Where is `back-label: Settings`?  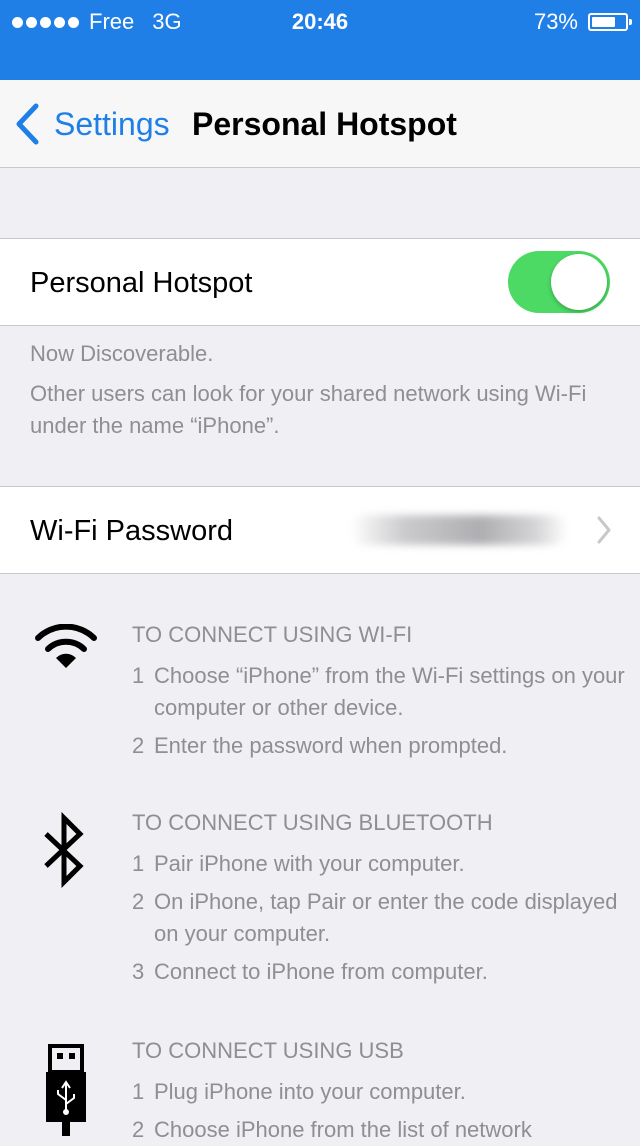
back-label: Settings is located at coordinates (112, 123).